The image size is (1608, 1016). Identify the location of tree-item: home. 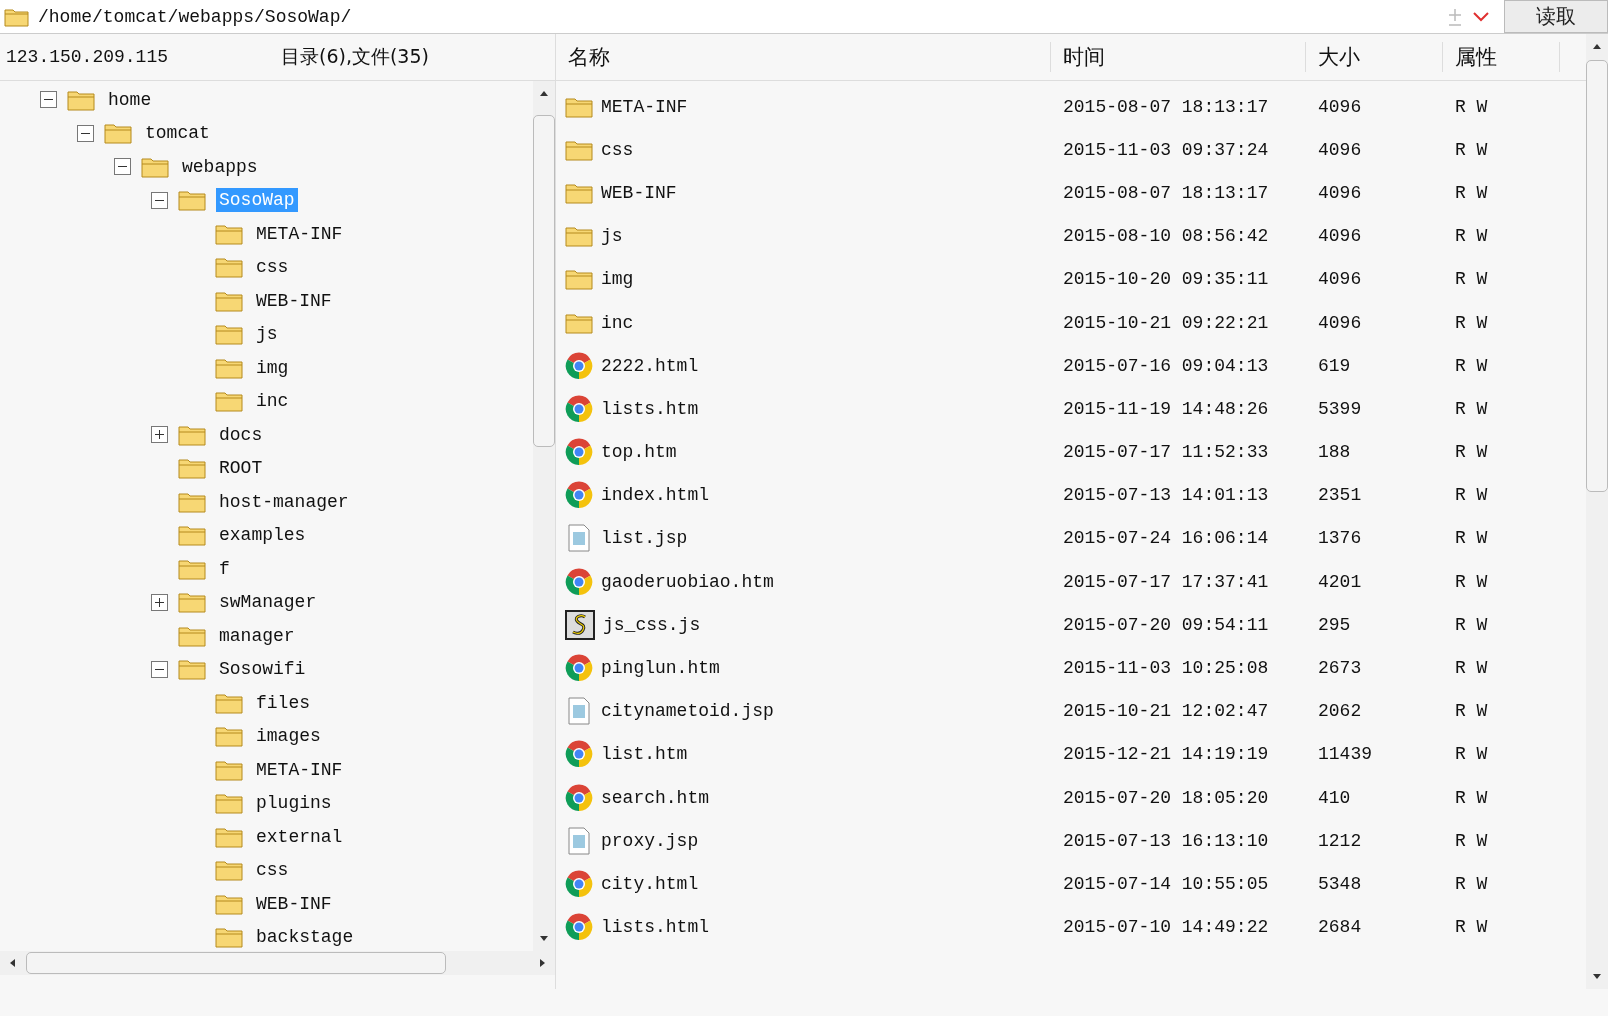
(130, 99).